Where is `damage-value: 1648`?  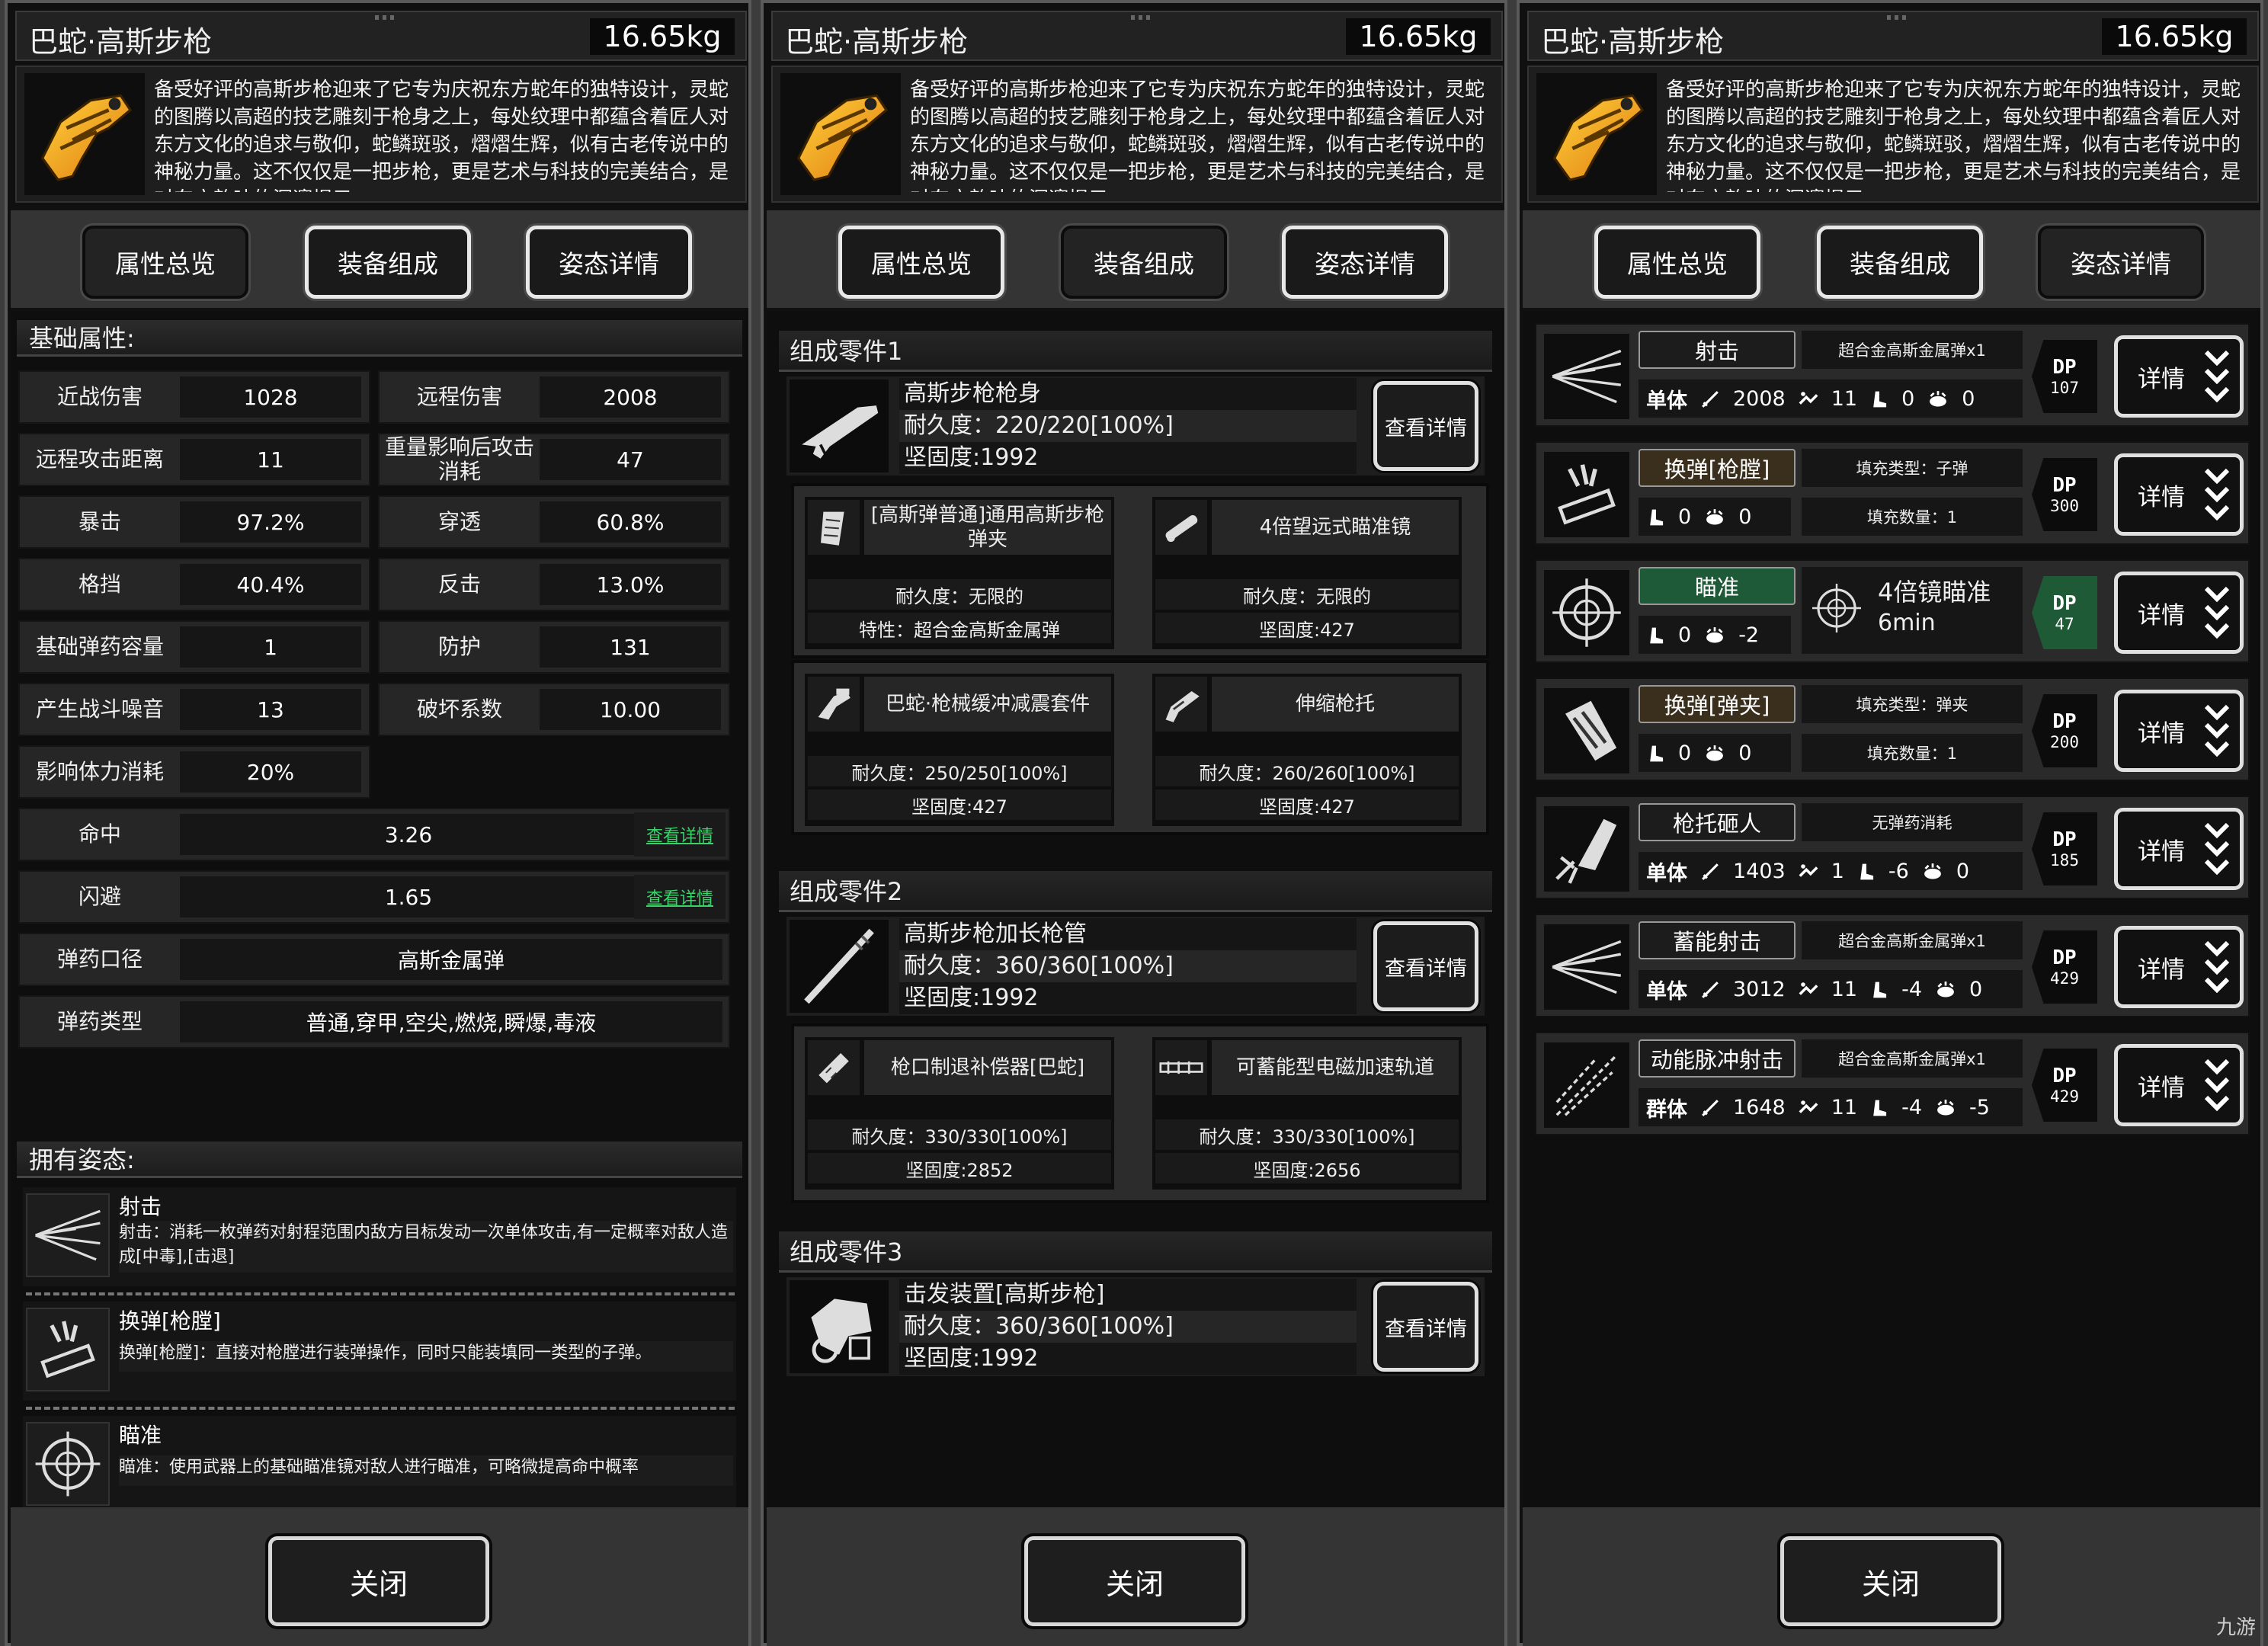 damage-value: 1648 is located at coordinates (1759, 1107).